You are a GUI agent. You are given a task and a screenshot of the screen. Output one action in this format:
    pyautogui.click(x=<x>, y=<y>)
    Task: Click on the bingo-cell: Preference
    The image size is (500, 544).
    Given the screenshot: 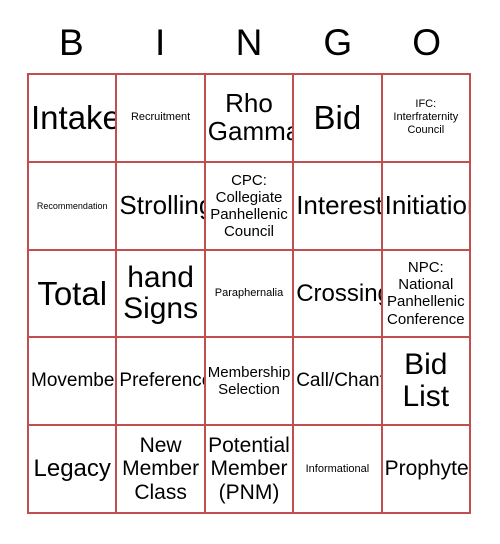 What is the action you would take?
    pyautogui.click(x=161, y=382)
    